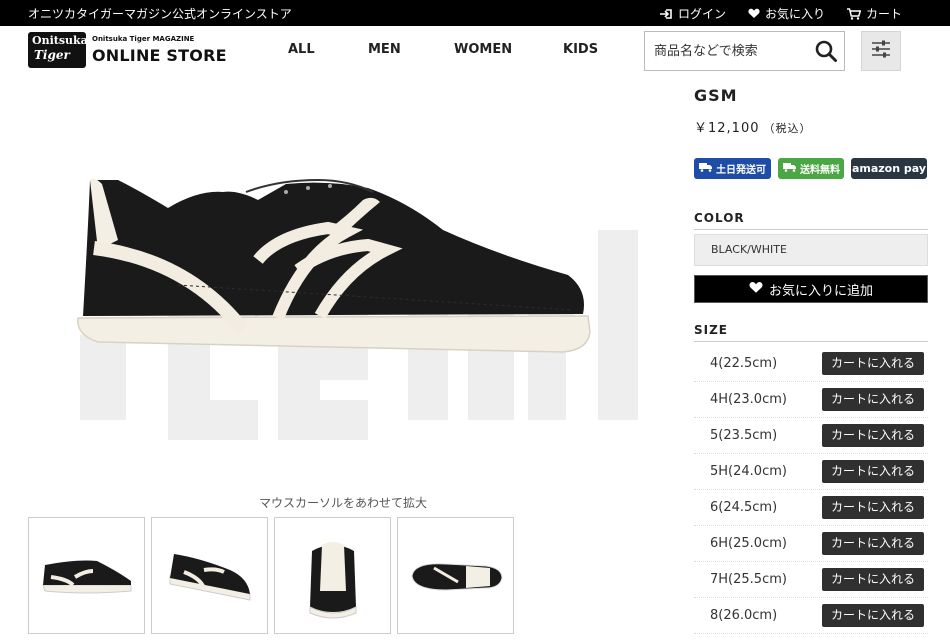  What do you see at coordinates (826, 51) in the screenshot?
I see `search-icon` at bounding box center [826, 51].